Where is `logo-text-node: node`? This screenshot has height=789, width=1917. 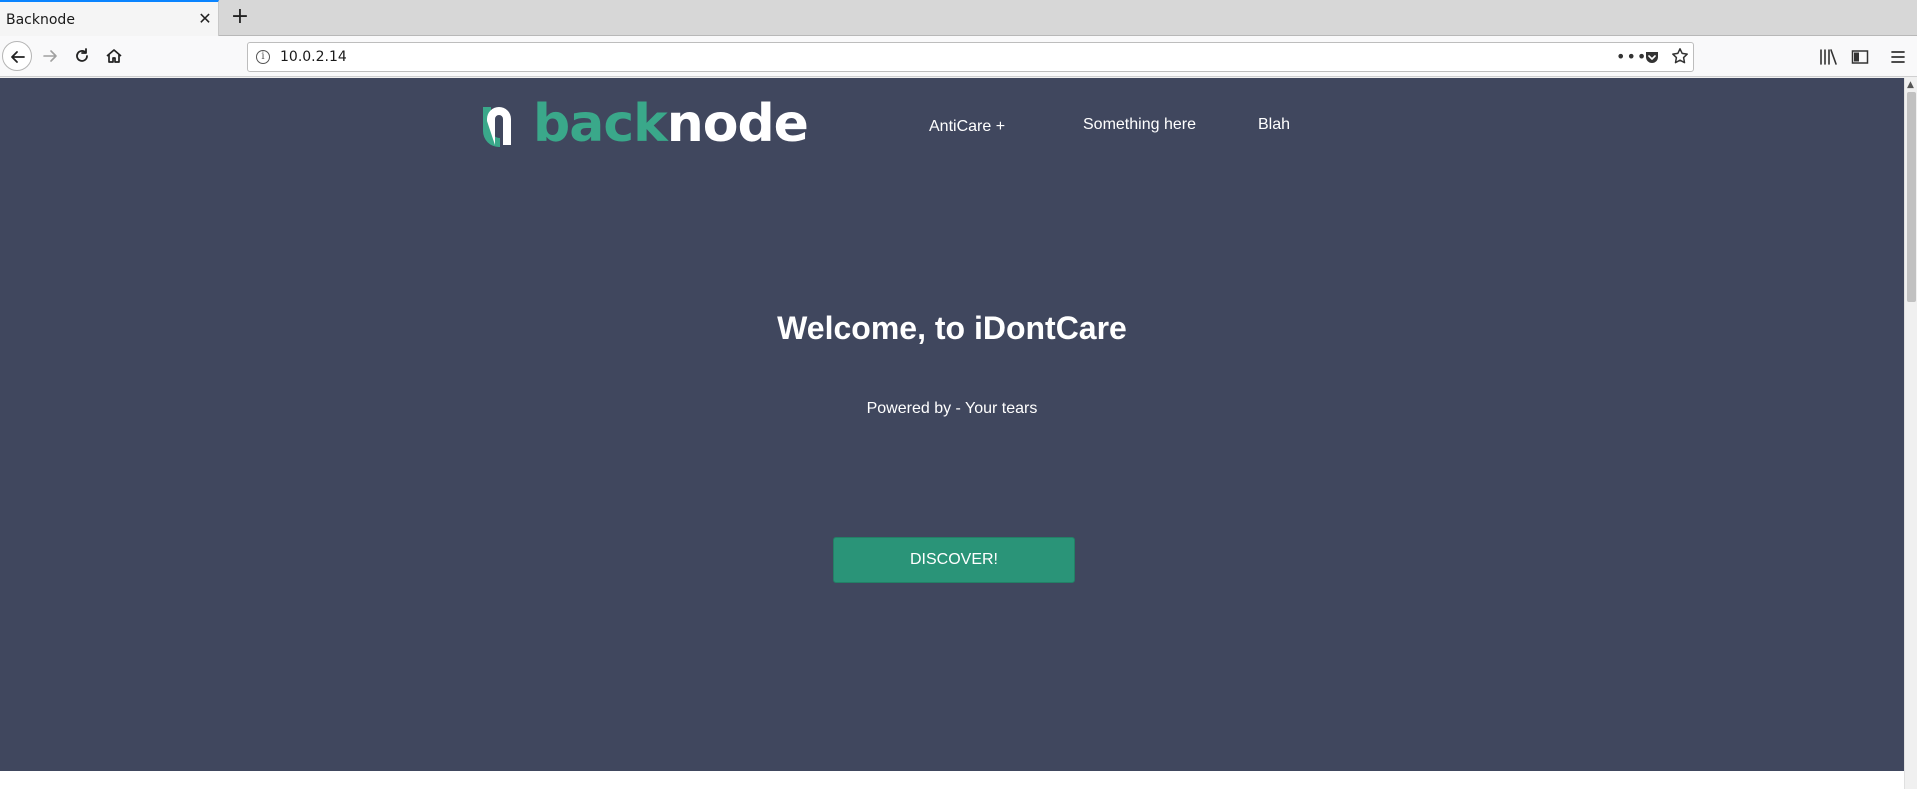
logo-text-node: node is located at coordinates (737, 124).